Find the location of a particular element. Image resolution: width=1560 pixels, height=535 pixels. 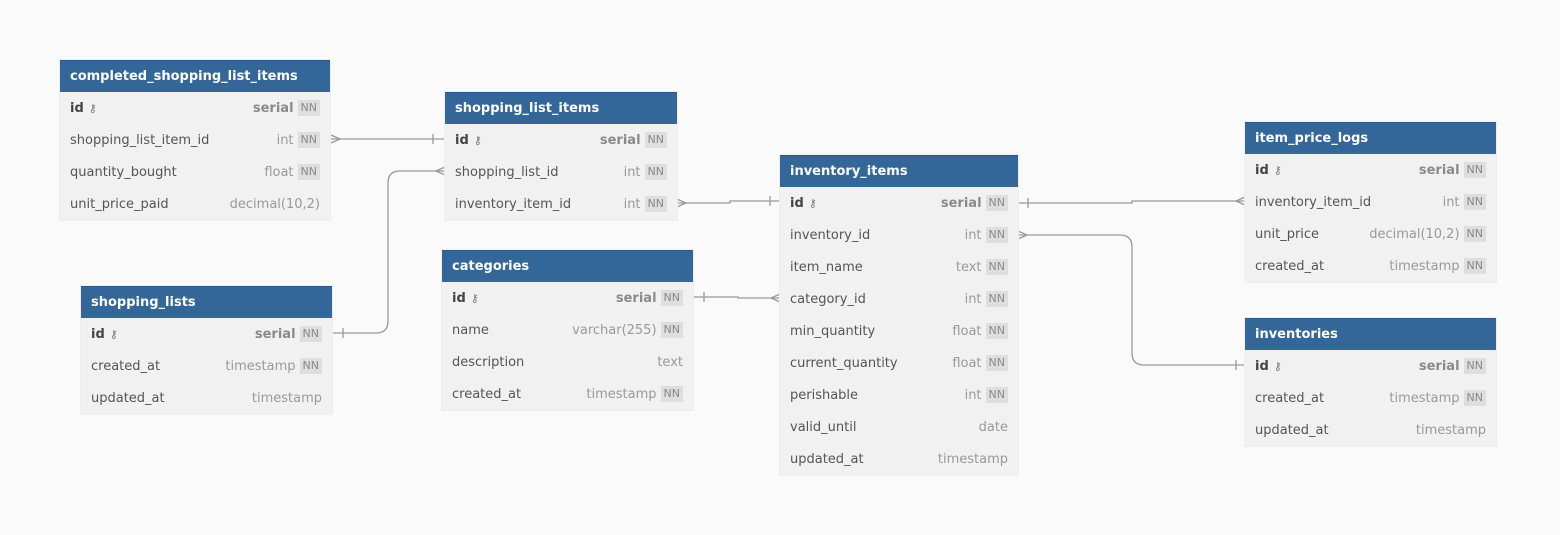

field-name-cell: shopping_list_item_id is located at coordinates (139, 140).